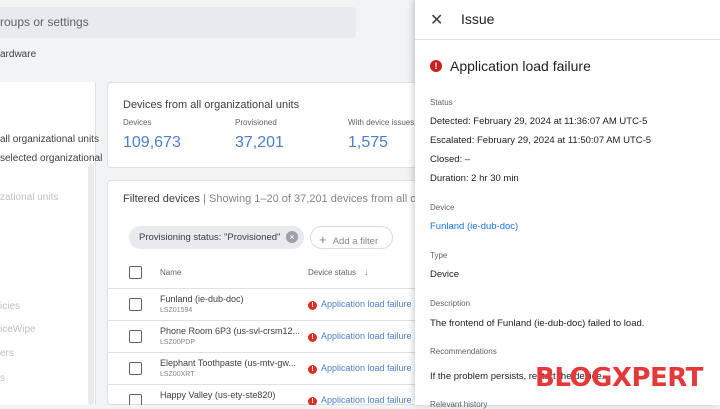  I want to click on search-bar: roups or settings, so click(178, 22).